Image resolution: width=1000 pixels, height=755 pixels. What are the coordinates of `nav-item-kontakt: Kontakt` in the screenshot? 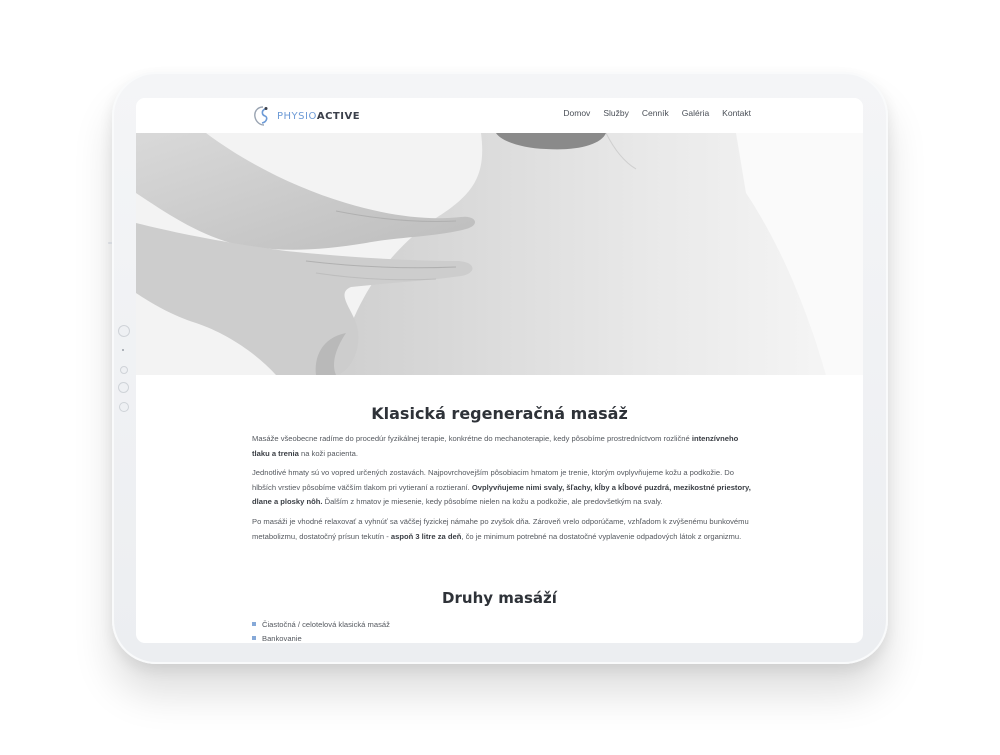 It's located at (736, 113).